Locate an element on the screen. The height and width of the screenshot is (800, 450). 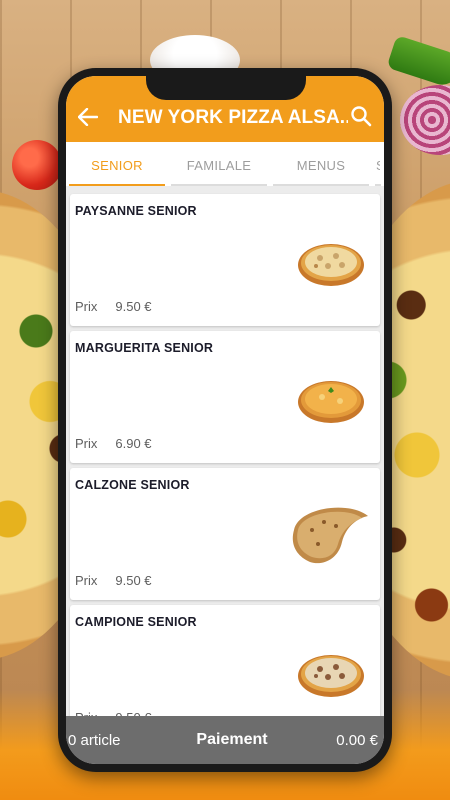
cart-total: 0.00 € is located at coordinates (357, 740).